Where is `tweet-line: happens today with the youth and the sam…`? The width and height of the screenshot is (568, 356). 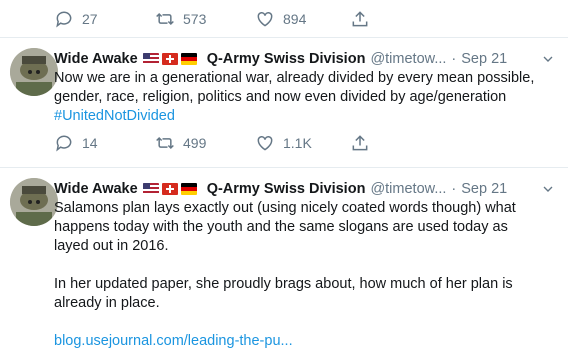
tweet-line: happens today with the youth and the sam… is located at coordinates (281, 227).